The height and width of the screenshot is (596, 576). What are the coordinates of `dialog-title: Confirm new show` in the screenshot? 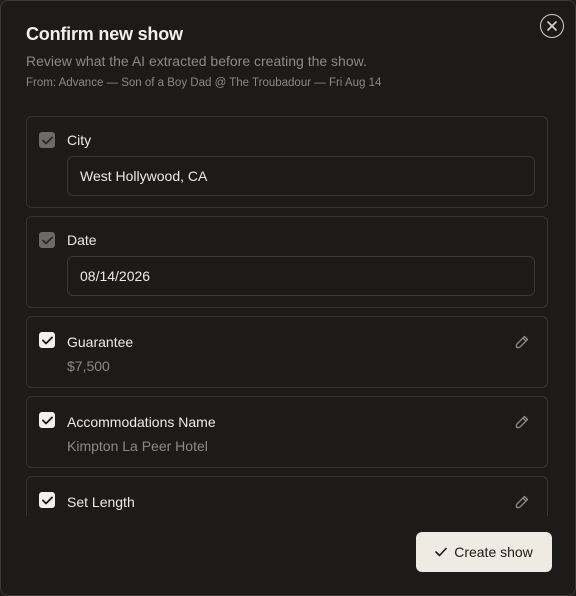 It's located at (104, 34).